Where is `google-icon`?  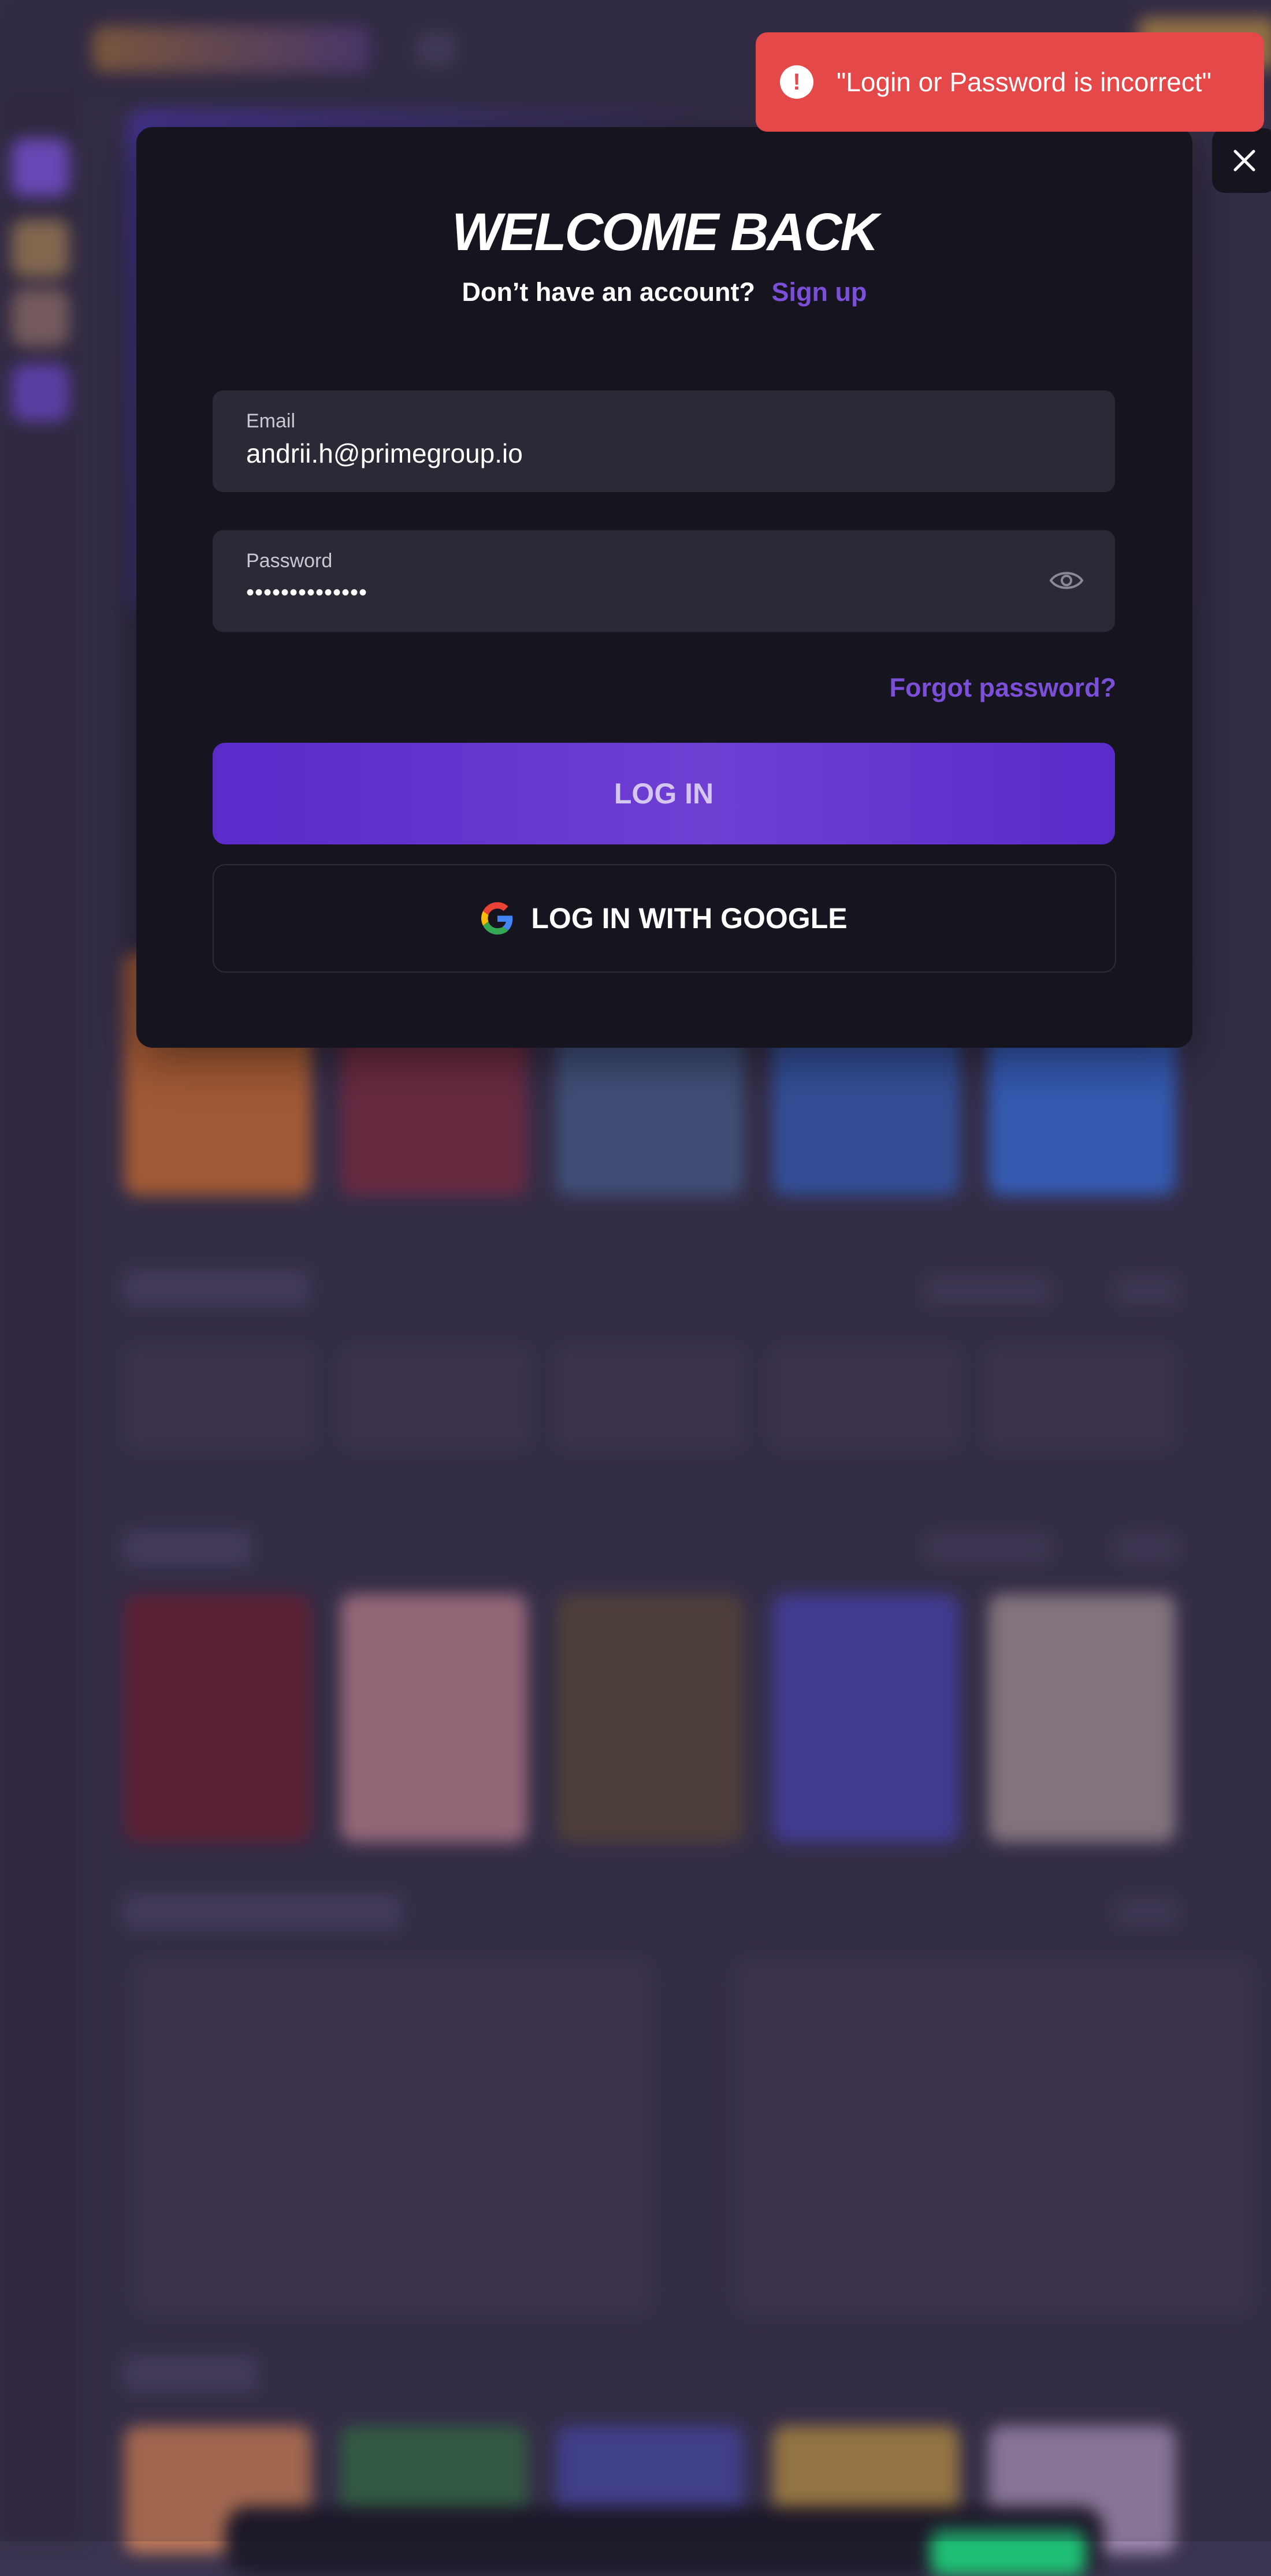 google-icon is located at coordinates (497, 918).